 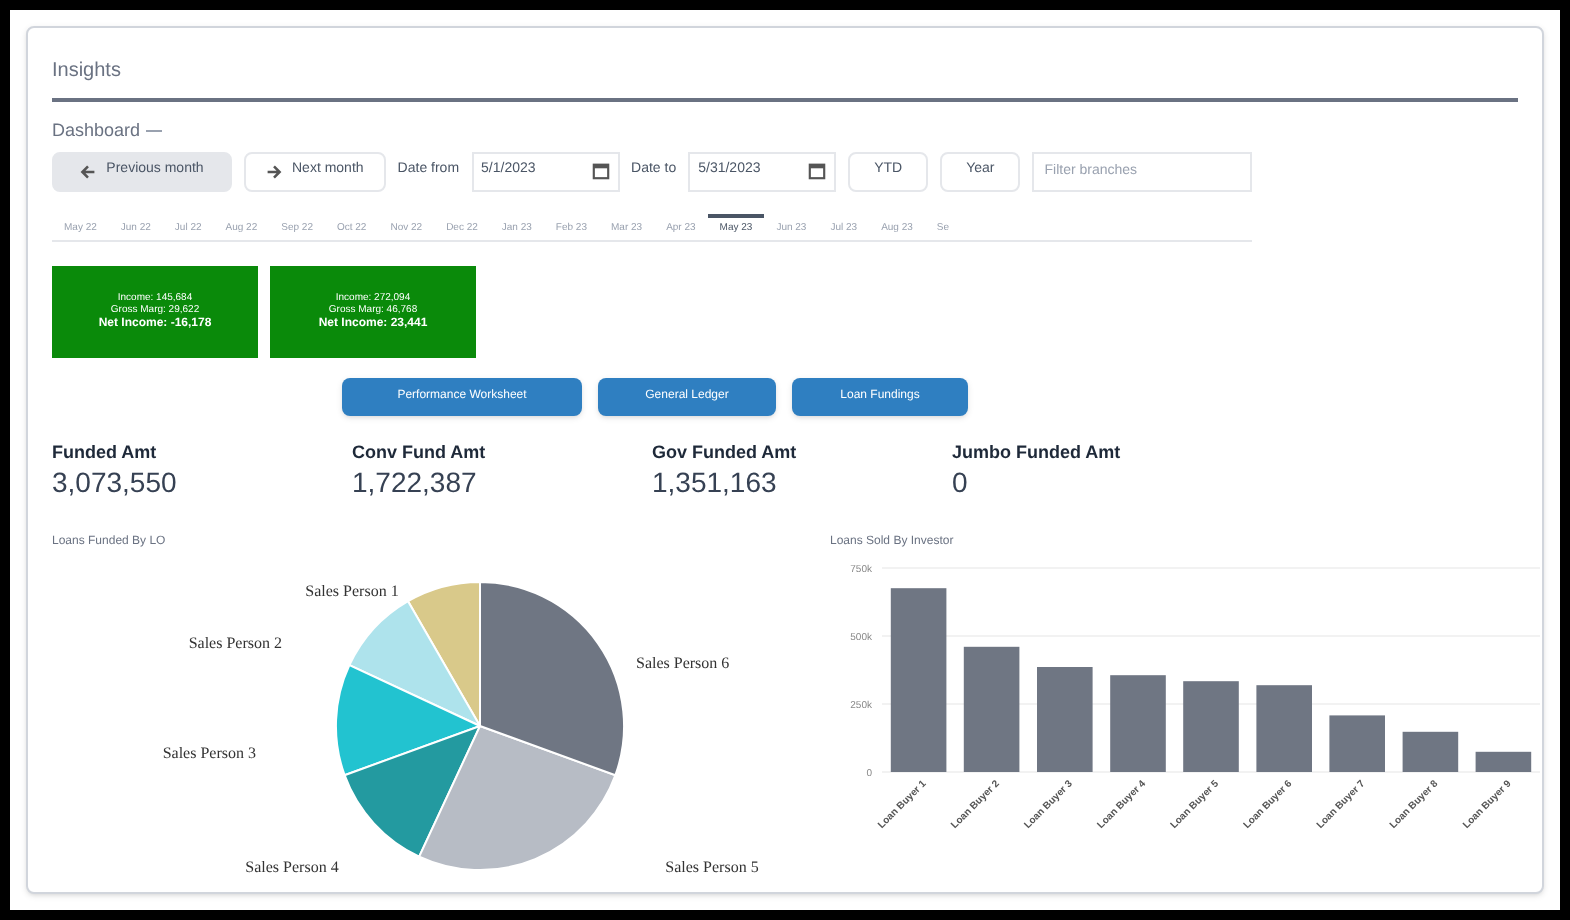 What do you see at coordinates (683, 662) in the screenshot?
I see `slice-label: Sales Person 6` at bounding box center [683, 662].